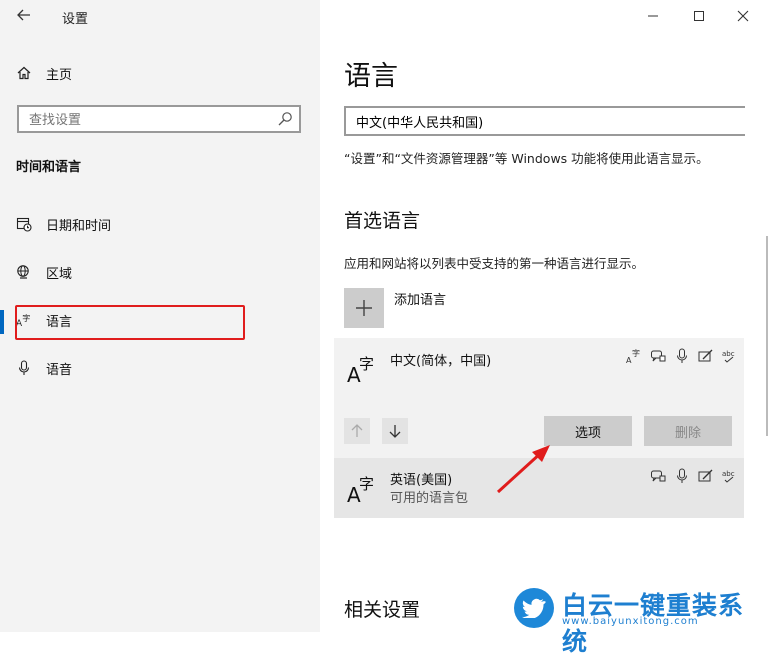  I want to click on preferred-languages-description: 应用和网站将以列表中受支持的第一种语言进行显示。, so click(494, 263).